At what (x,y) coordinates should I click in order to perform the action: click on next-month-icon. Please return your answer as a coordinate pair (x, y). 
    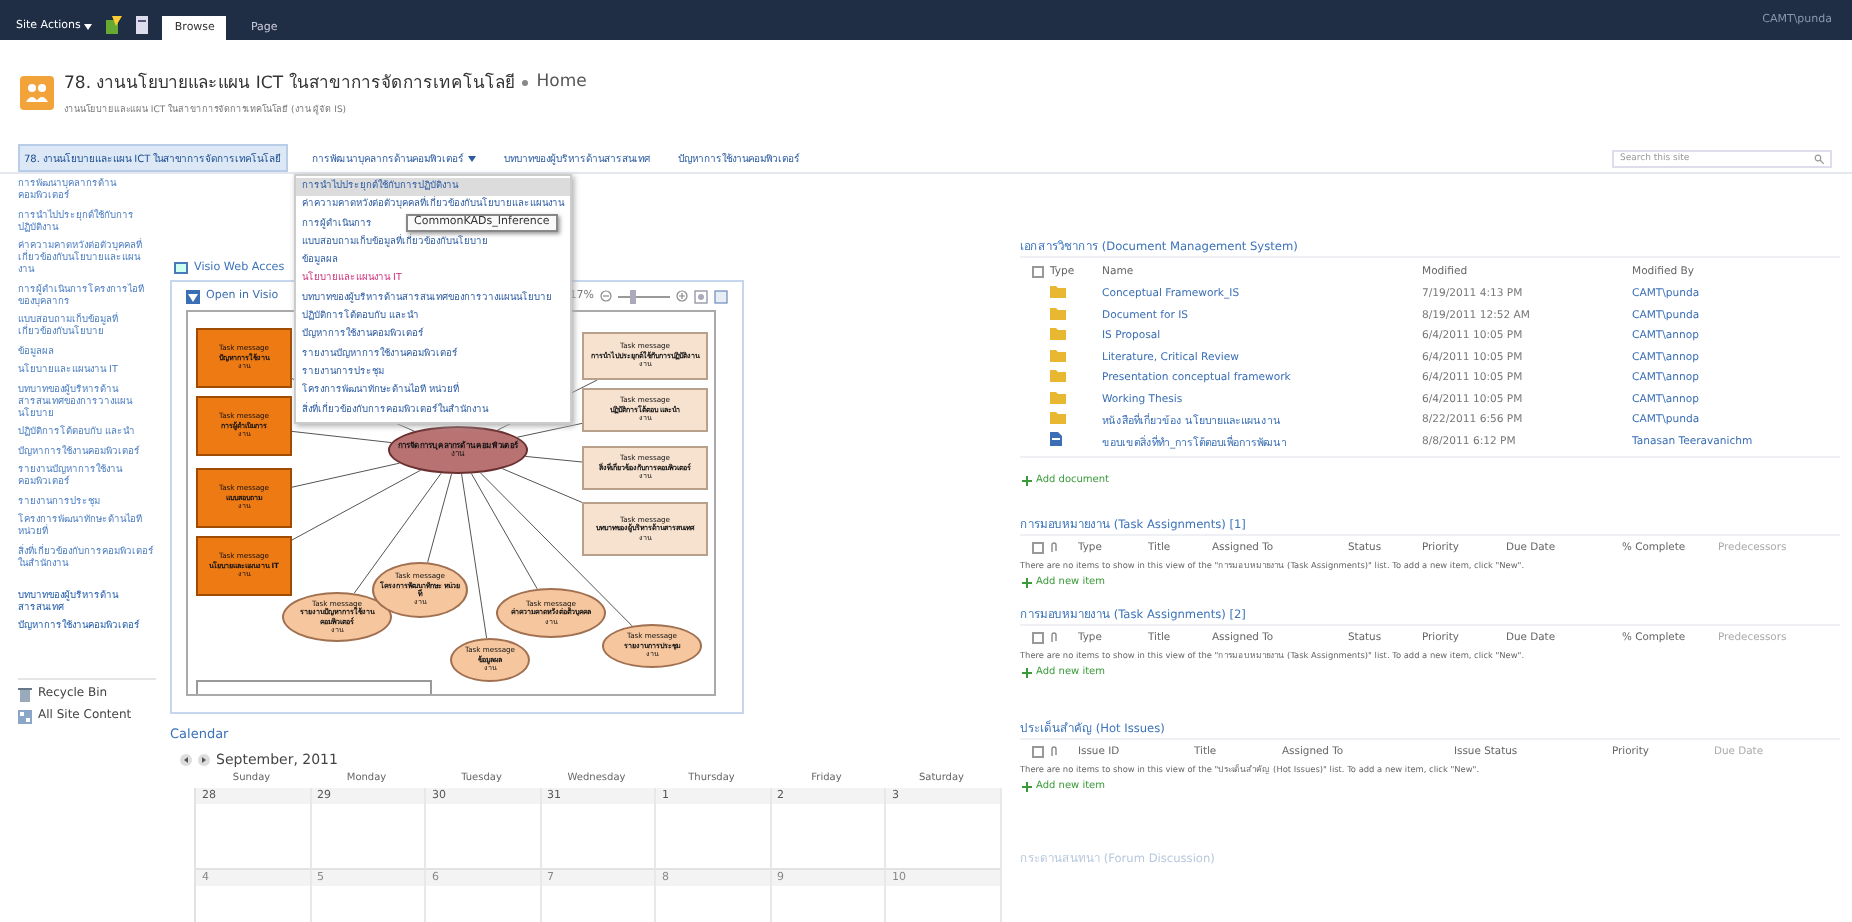
    Looking at the image, I should click on (204, 759).